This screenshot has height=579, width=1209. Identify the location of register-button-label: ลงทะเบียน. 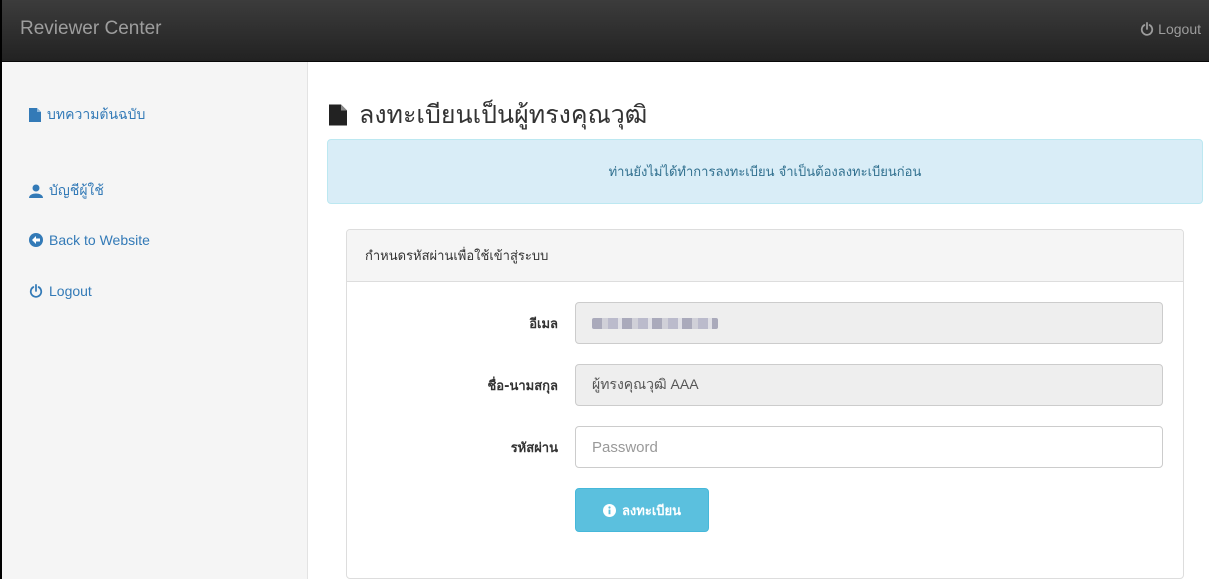
(651, 511).